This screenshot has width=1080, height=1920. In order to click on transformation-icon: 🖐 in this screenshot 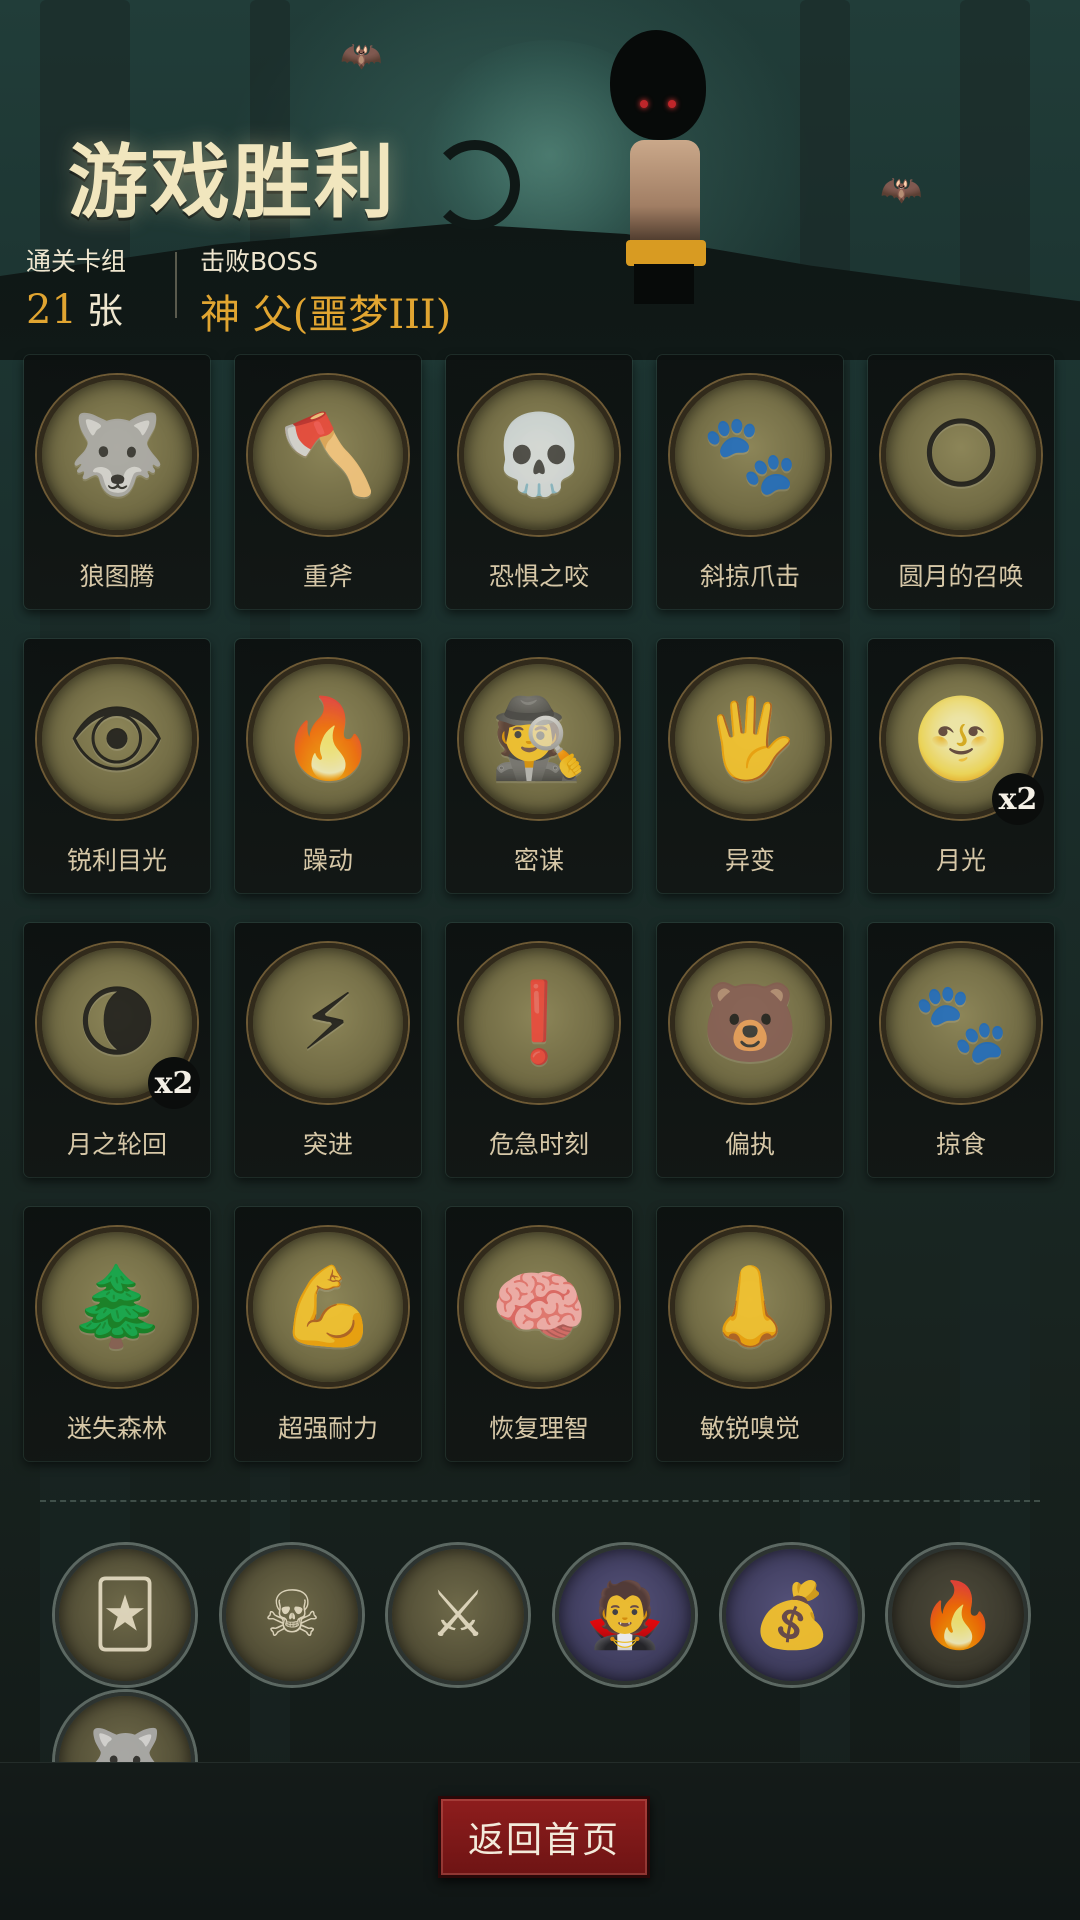, I will do `click(750, 739)`.